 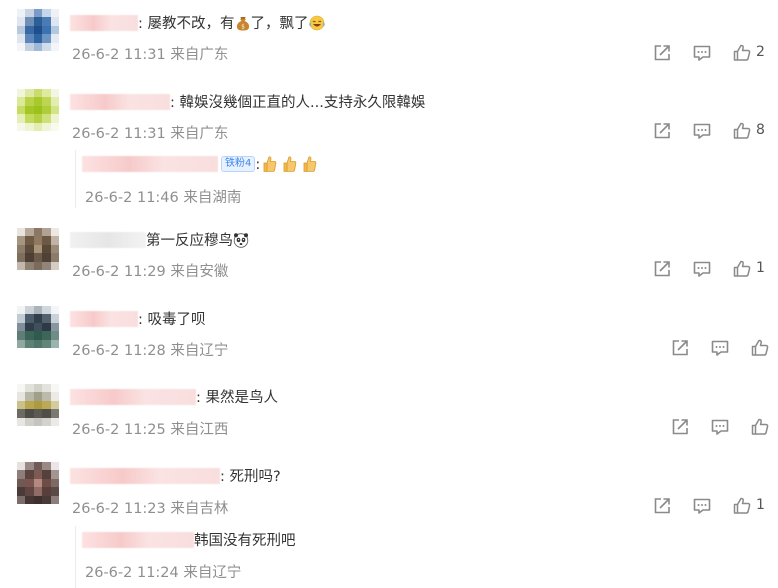 I want to click on laughing-emoji-icon, so click(x=316, y=22).